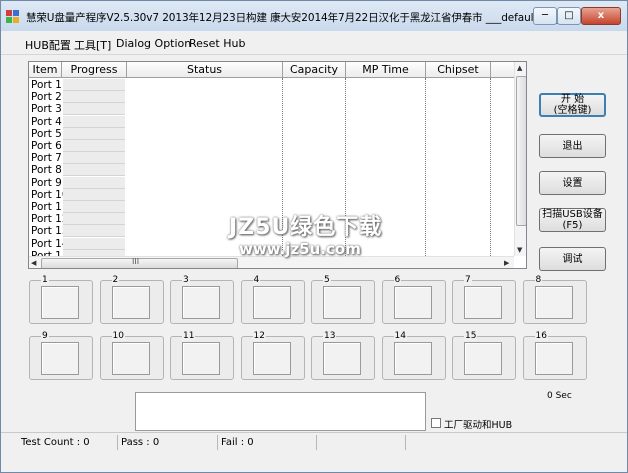  Describe the element at coordinates (572, 225) in the screenshot. I see `scan-usb-button-hint: (F5)` at that location.